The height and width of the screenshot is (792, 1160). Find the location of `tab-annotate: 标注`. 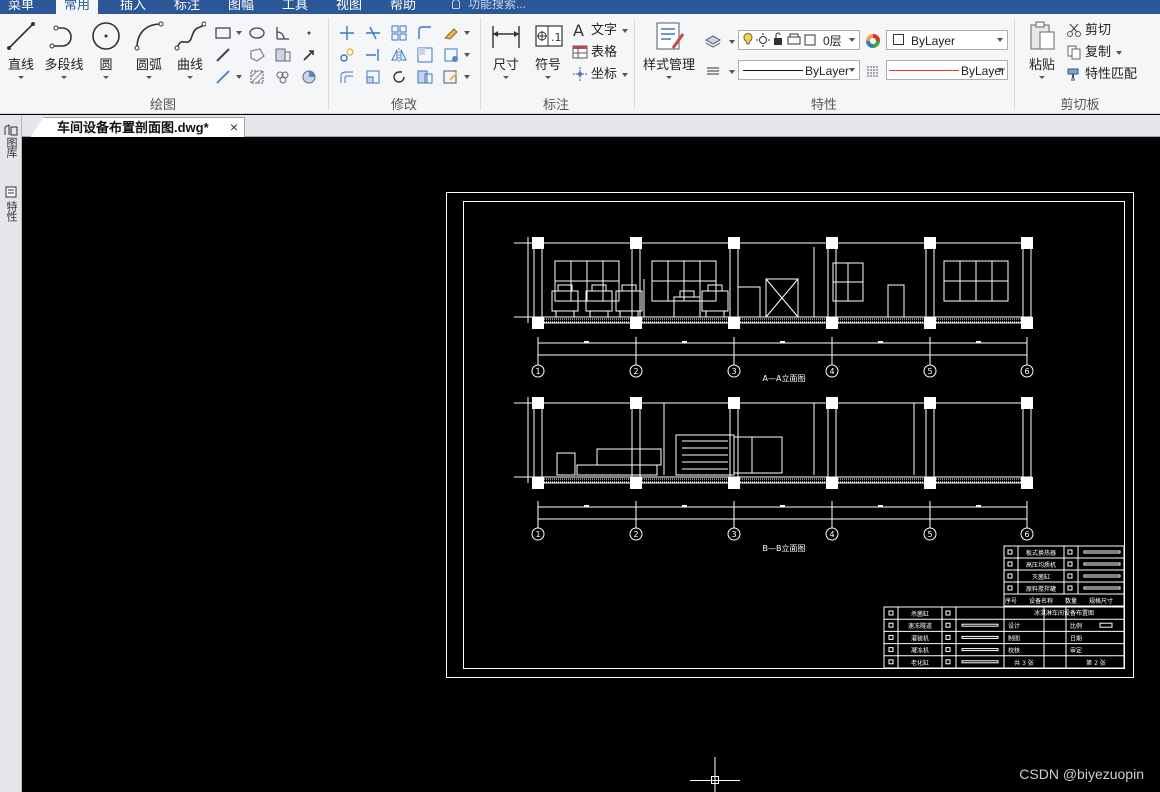

tab-annotate: 标注 is located at coordinates (187, 7).